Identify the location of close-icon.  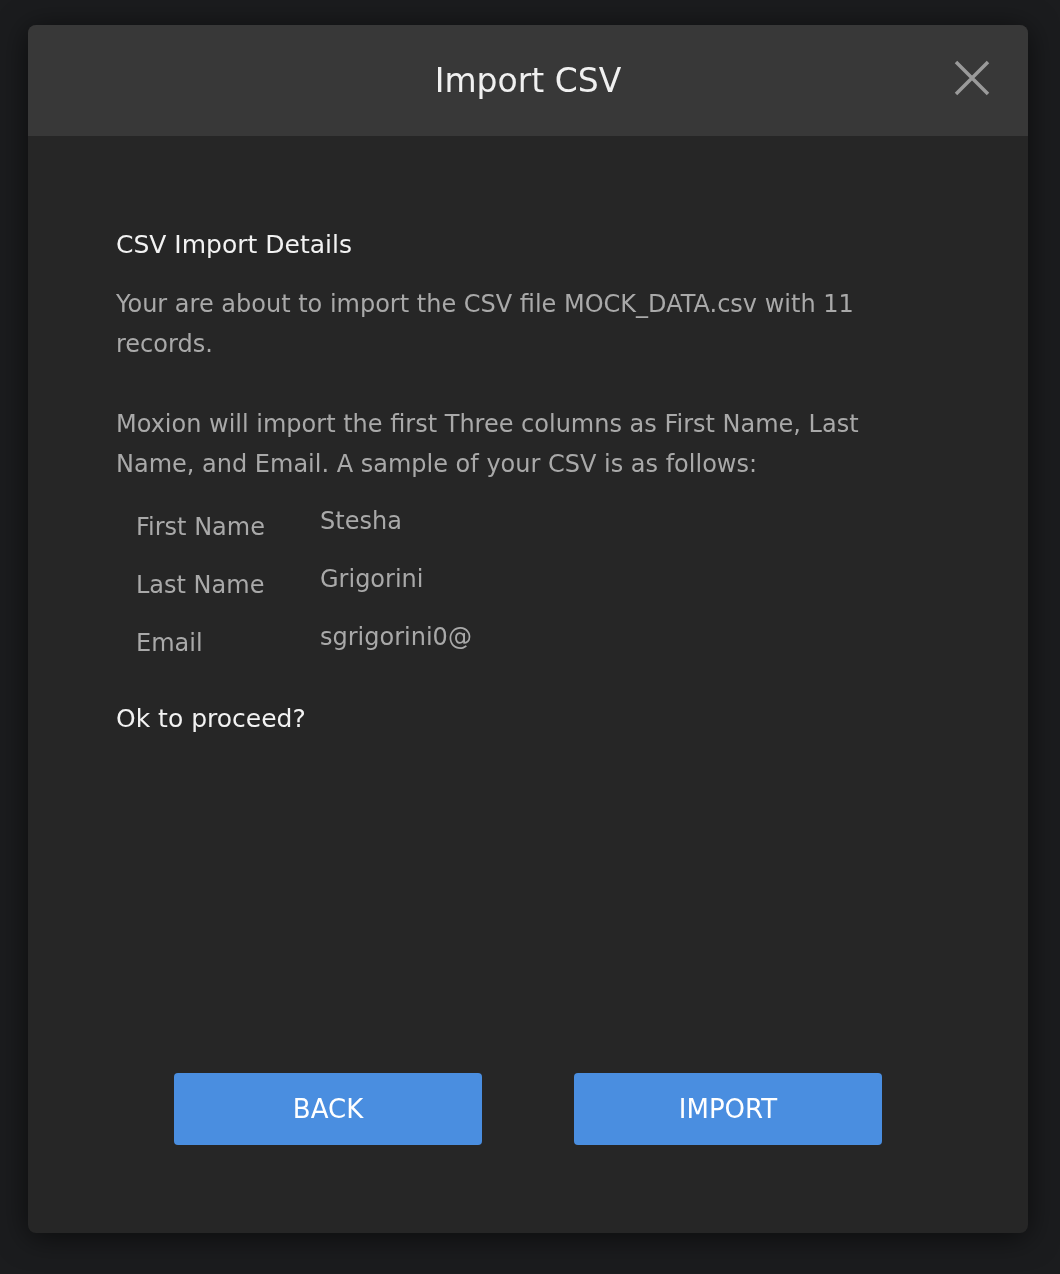
(972, 78).